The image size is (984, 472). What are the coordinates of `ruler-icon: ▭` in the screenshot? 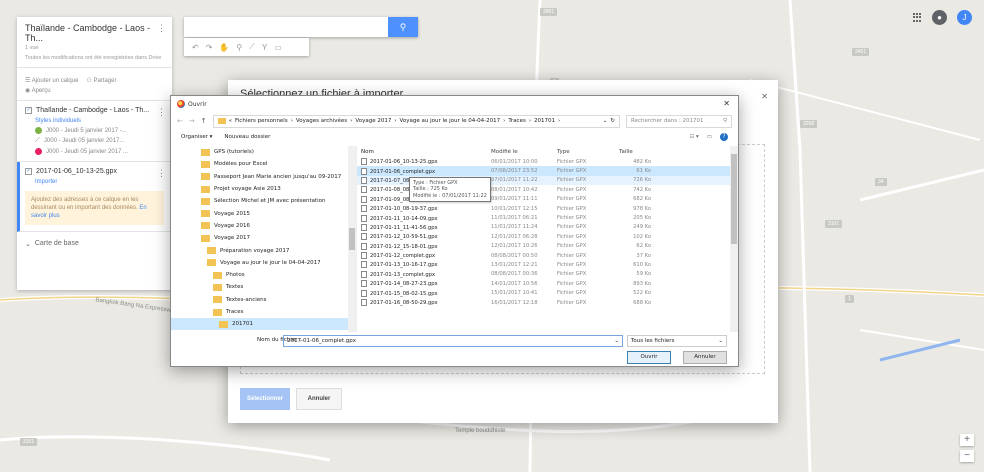 It's located at (278, 47).